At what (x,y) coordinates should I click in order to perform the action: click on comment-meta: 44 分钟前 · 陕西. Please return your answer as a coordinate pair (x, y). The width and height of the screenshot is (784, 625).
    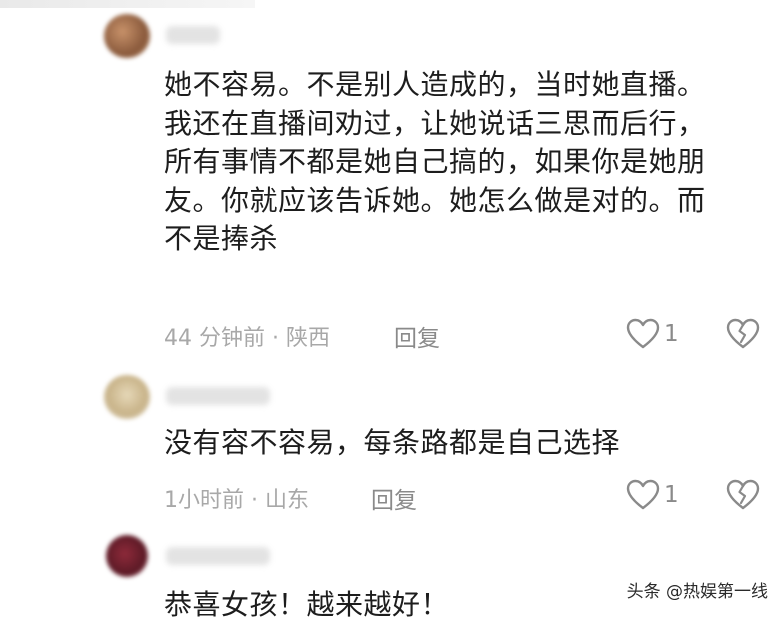
    Looking at the image, I should click on (247, 338).